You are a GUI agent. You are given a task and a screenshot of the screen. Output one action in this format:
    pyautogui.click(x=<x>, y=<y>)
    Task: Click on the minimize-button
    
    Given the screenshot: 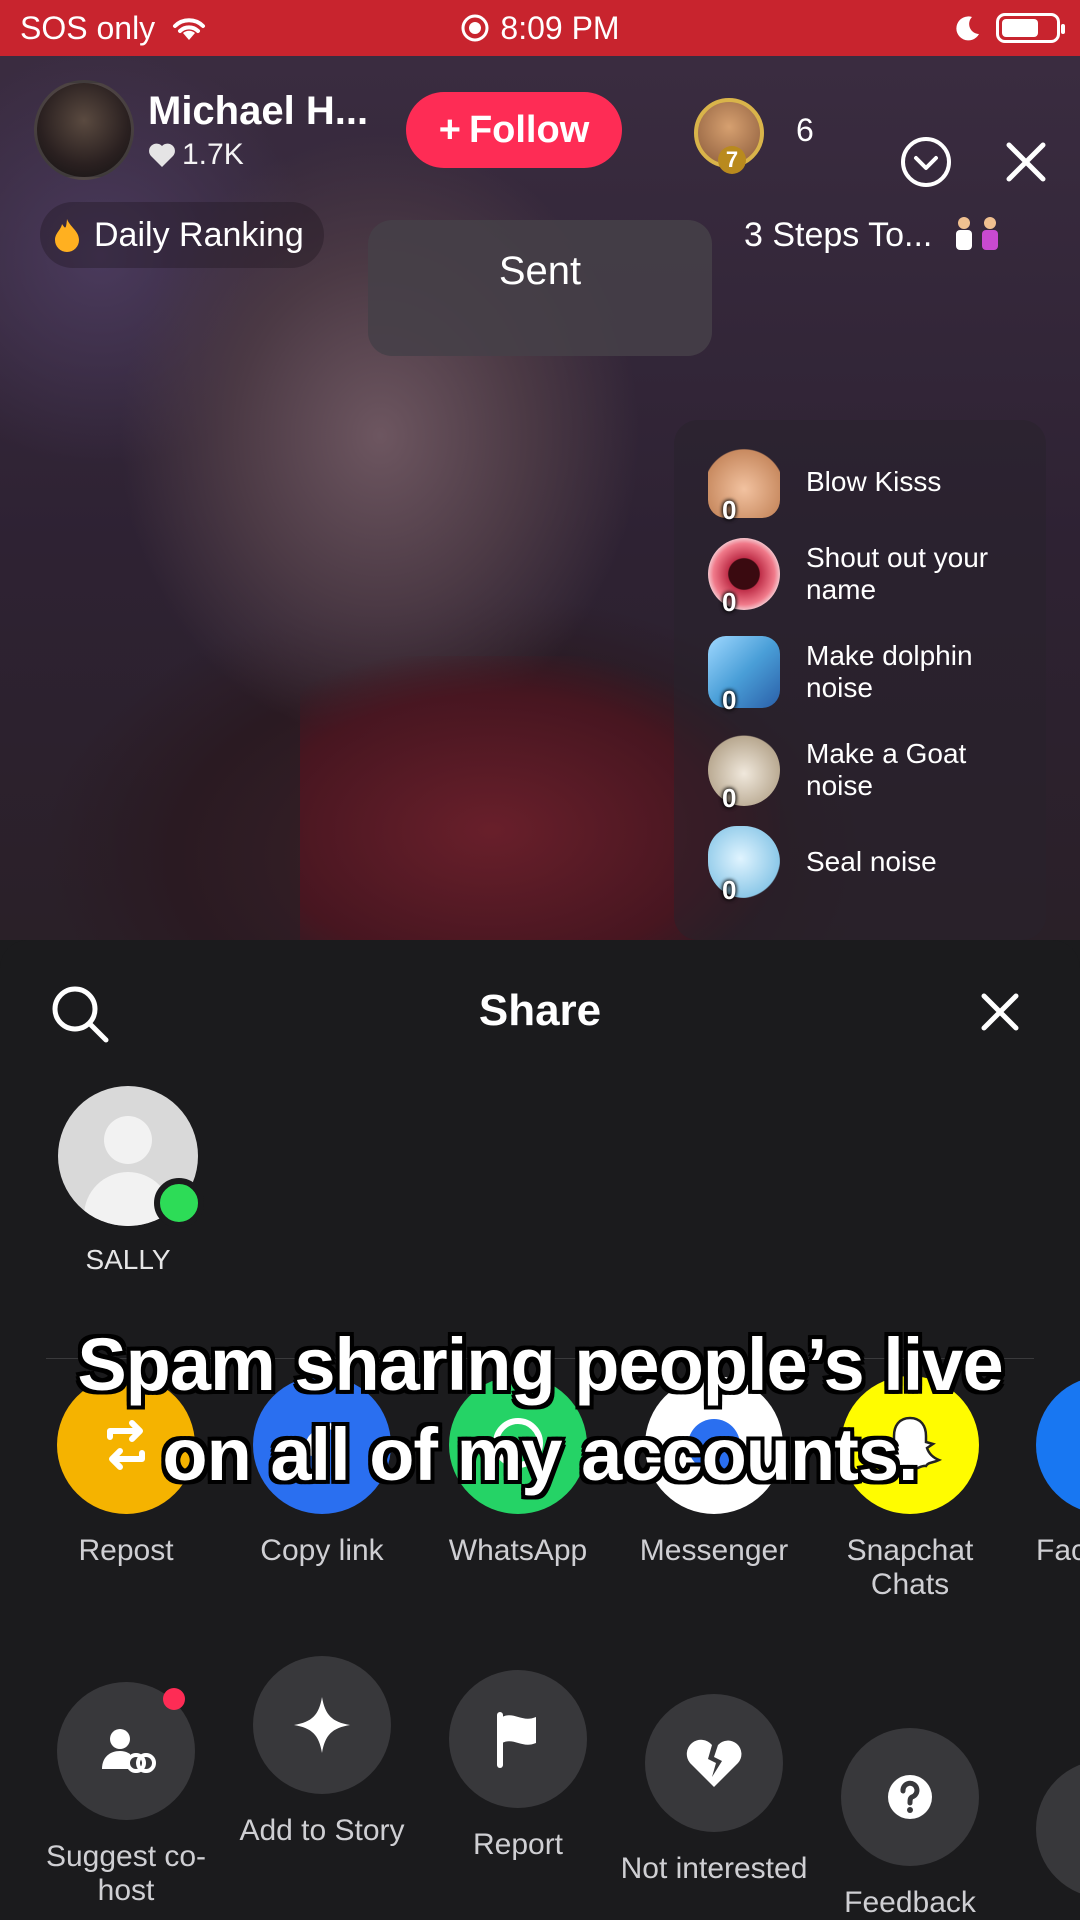 What is the action you would take?
    pyautogui.click(x=926, y=162)
    